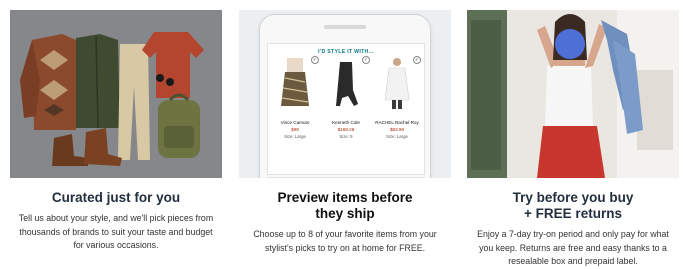  I want to click on product-card: ✓ Vince Camuto $99 Size: Large, so click(295, 97).